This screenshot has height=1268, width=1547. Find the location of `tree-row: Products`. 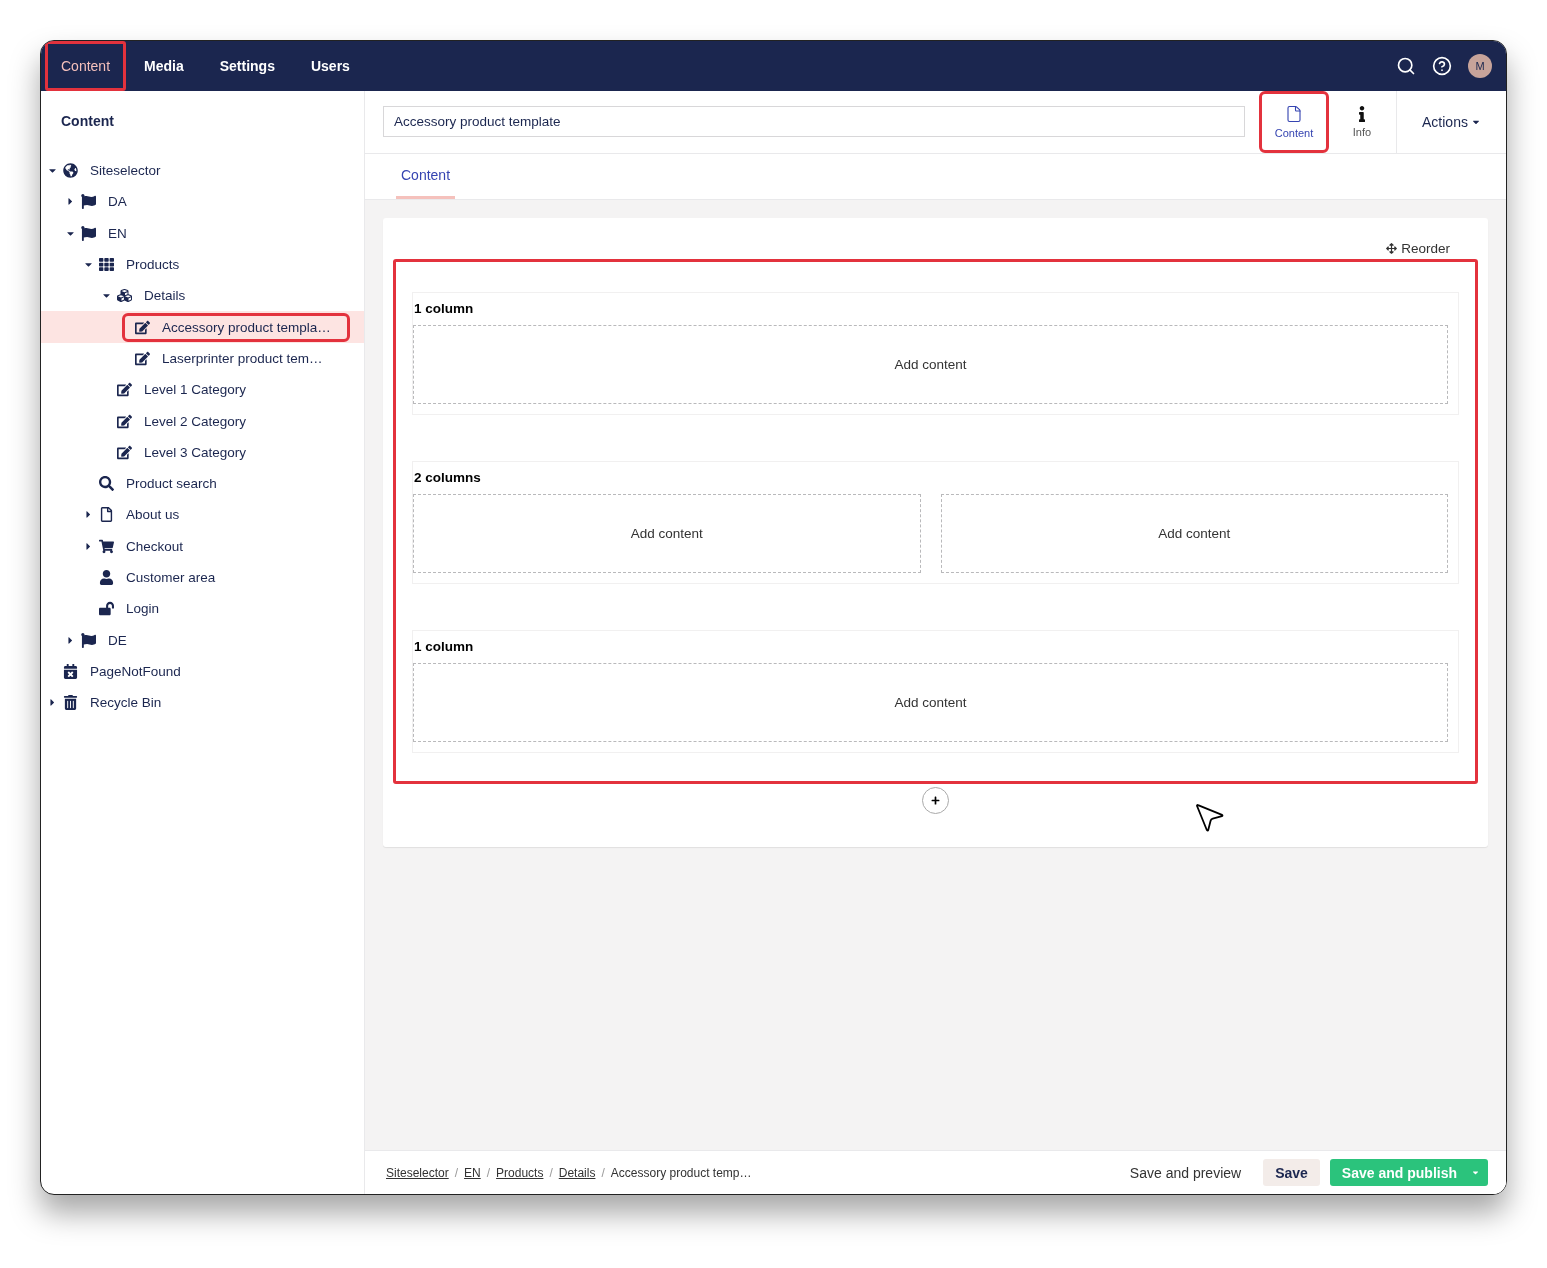

tree-row: Products is located at coordinates (202, 264).